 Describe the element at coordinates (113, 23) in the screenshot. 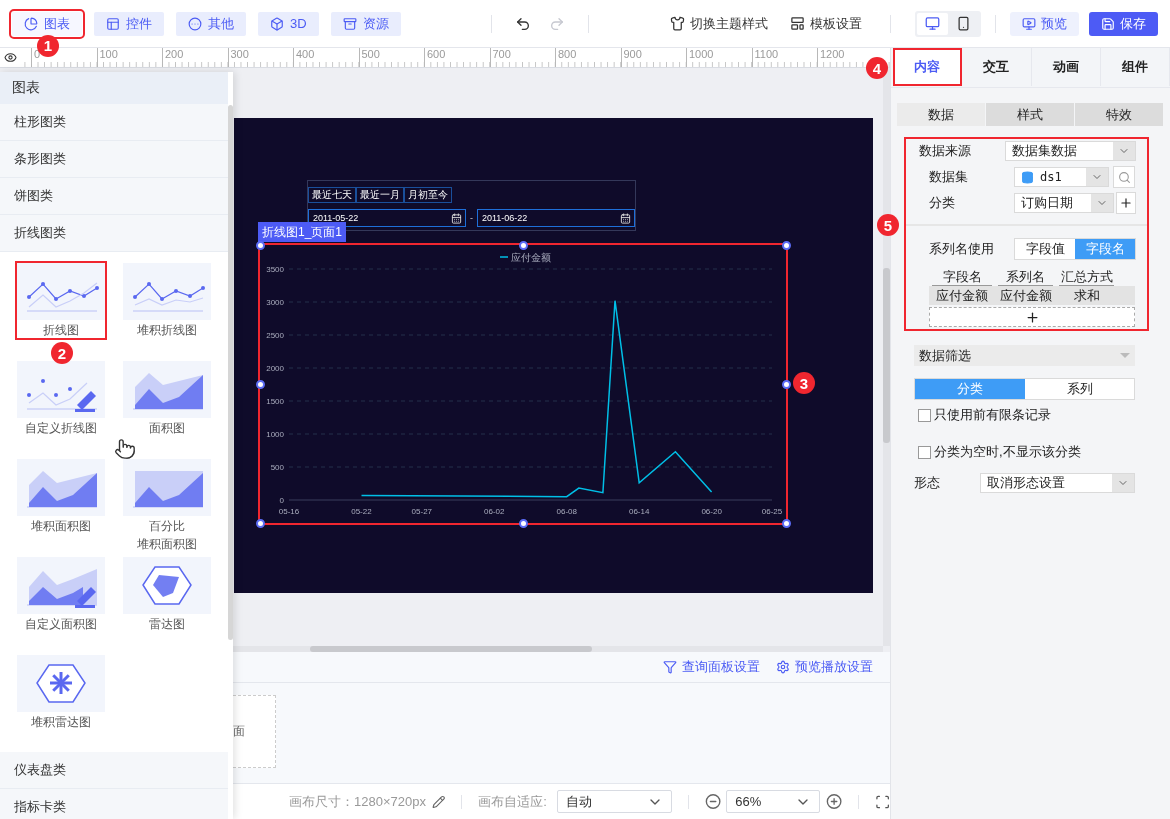

I see `panel-icon` at that location.